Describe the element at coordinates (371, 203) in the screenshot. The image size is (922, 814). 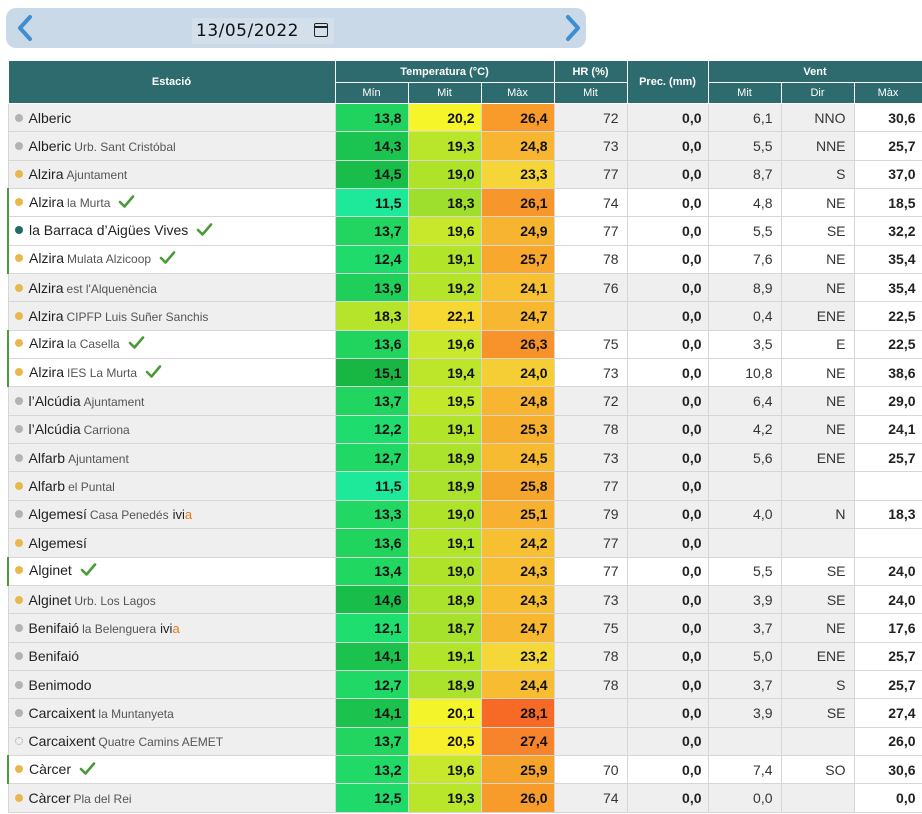
I see `temp-min-cell: 11,5` at that location.